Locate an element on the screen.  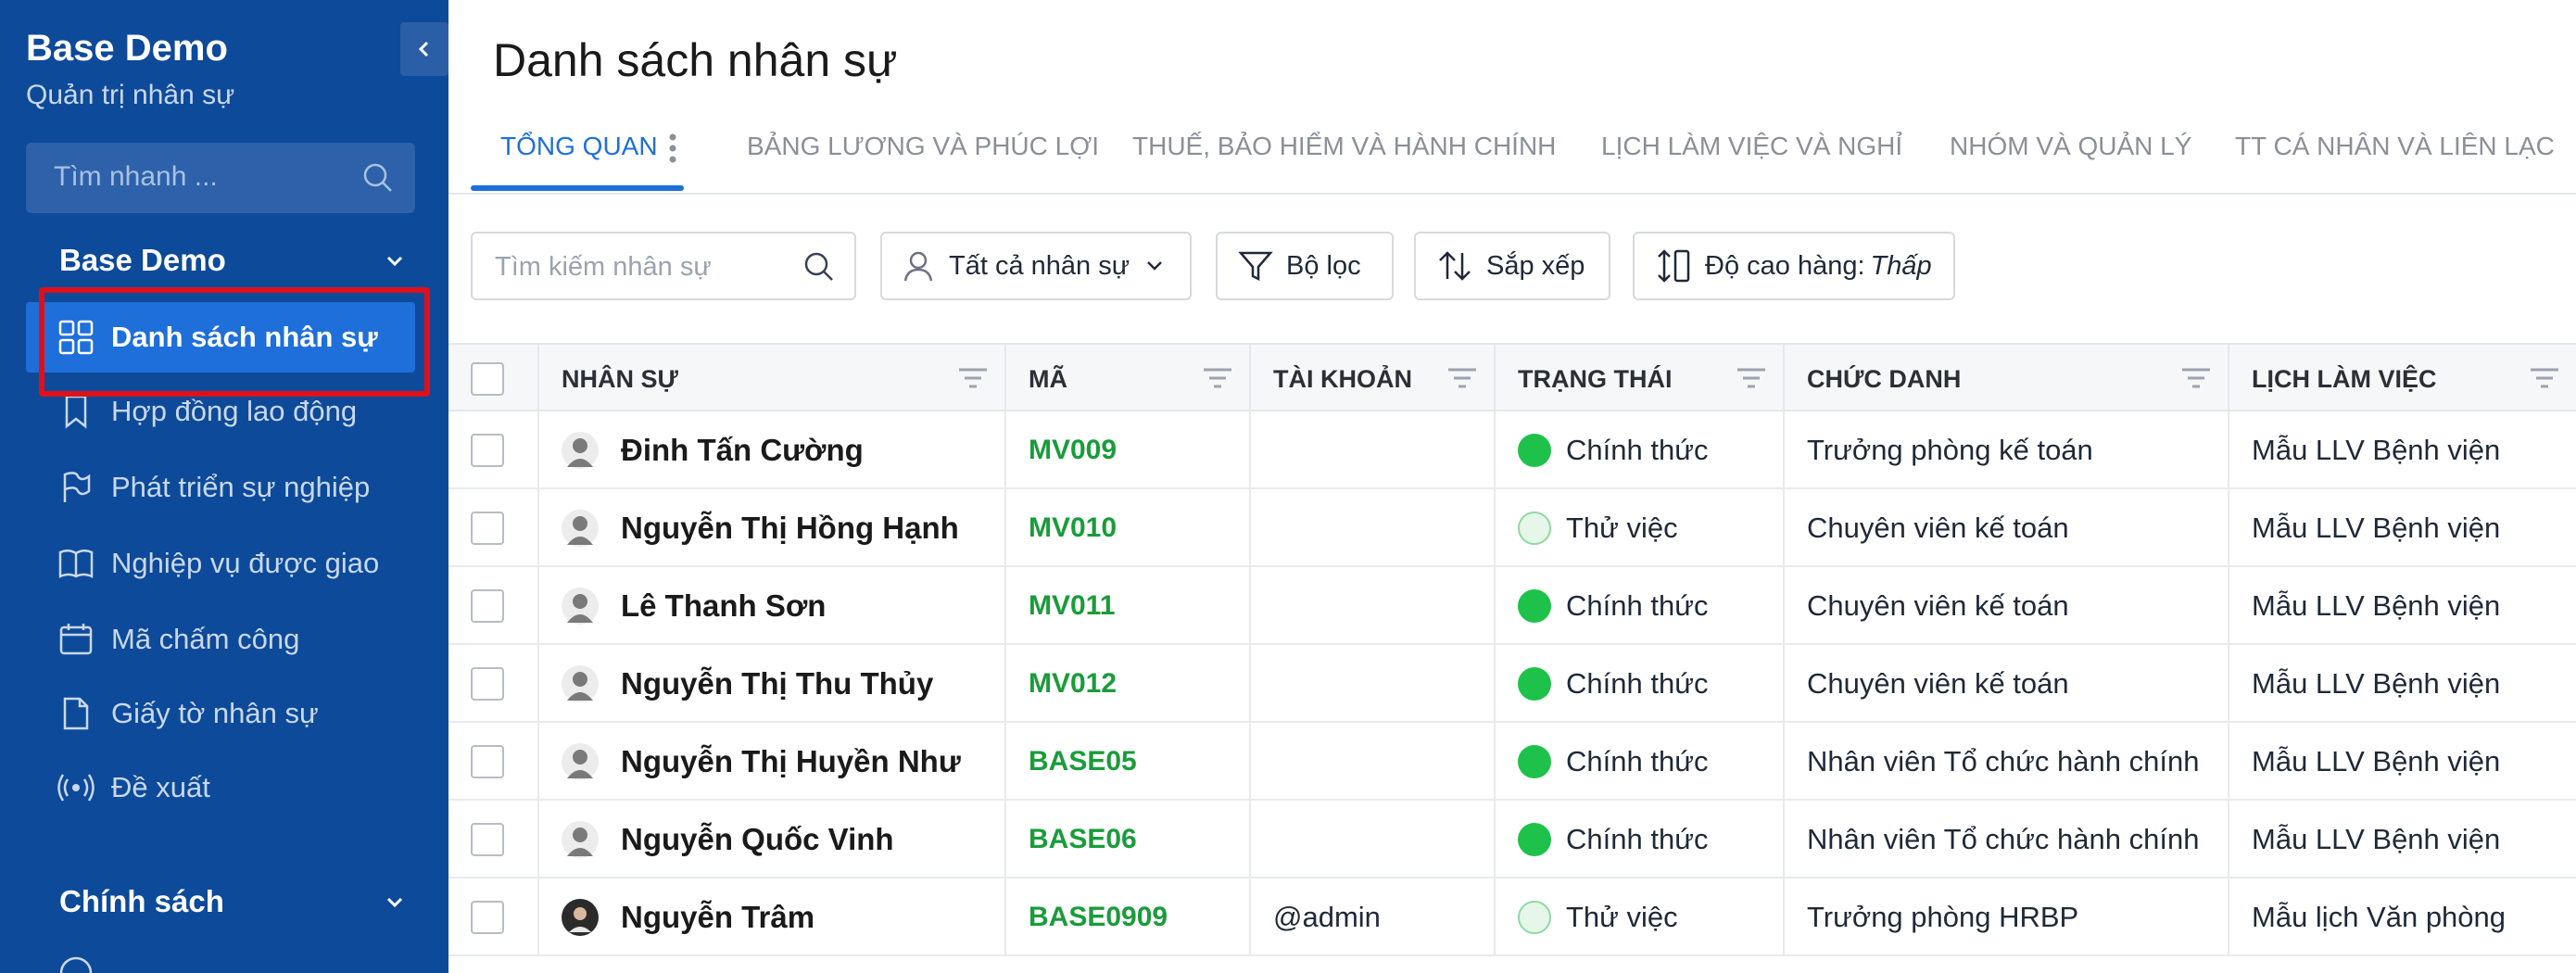
sidebar-item-label: Mã chấm công is located at coordinates (205, 639).